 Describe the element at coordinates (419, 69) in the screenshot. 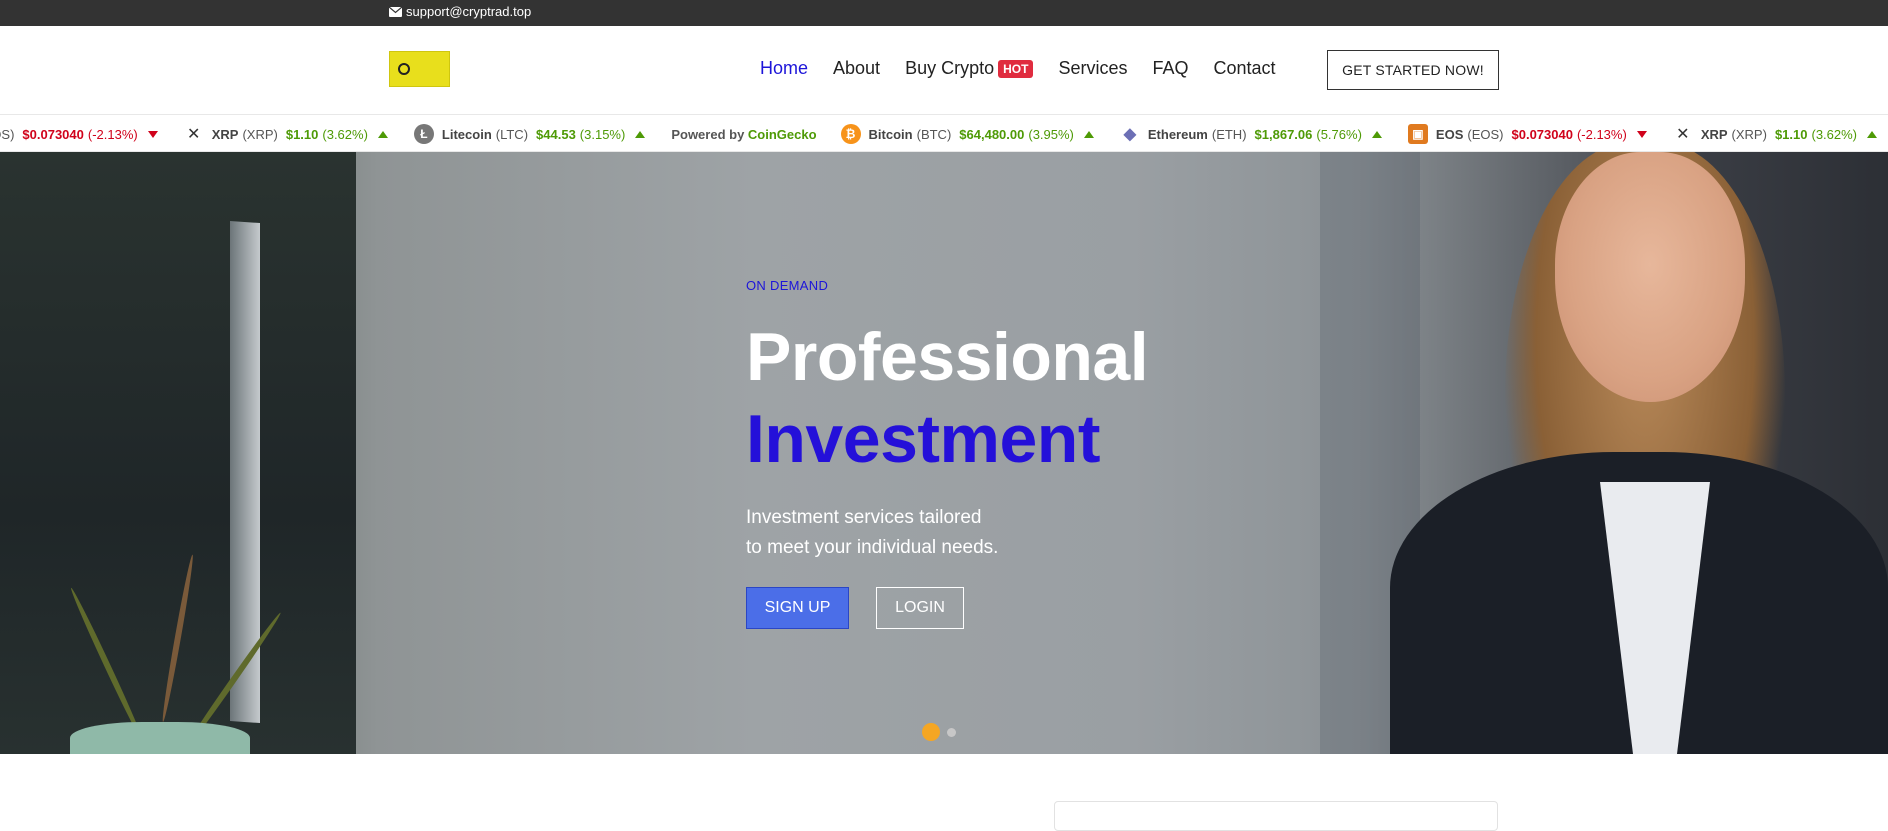

I see `site-logo` at that location.